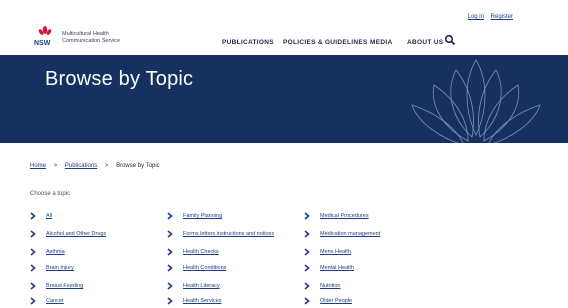 The height and width of the screenshot is (308, 568). What do you see at coordinates (91, 40) in the screenshot?
I see `logo-line-2: Communication Service` at bounding box center [91, 40].